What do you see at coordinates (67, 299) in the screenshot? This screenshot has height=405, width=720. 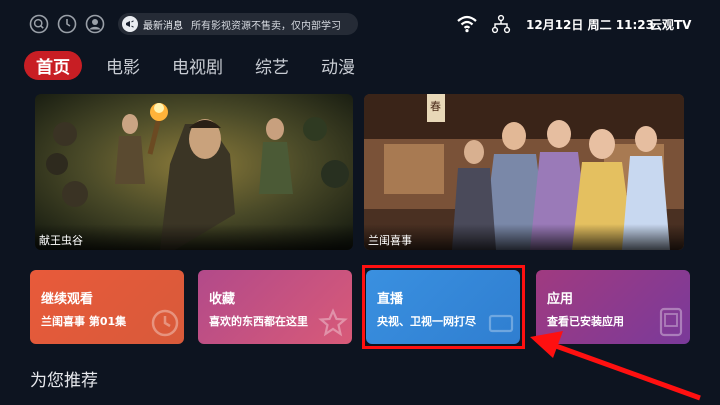 I see `card-title: 继续观看` at bounding box center [67, 299].